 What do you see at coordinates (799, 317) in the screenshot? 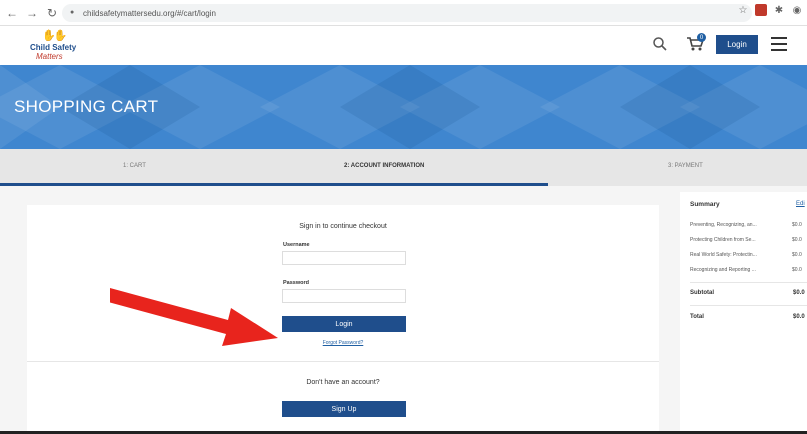
I see `total-value: $0.0` at bounding box center [799, 317].